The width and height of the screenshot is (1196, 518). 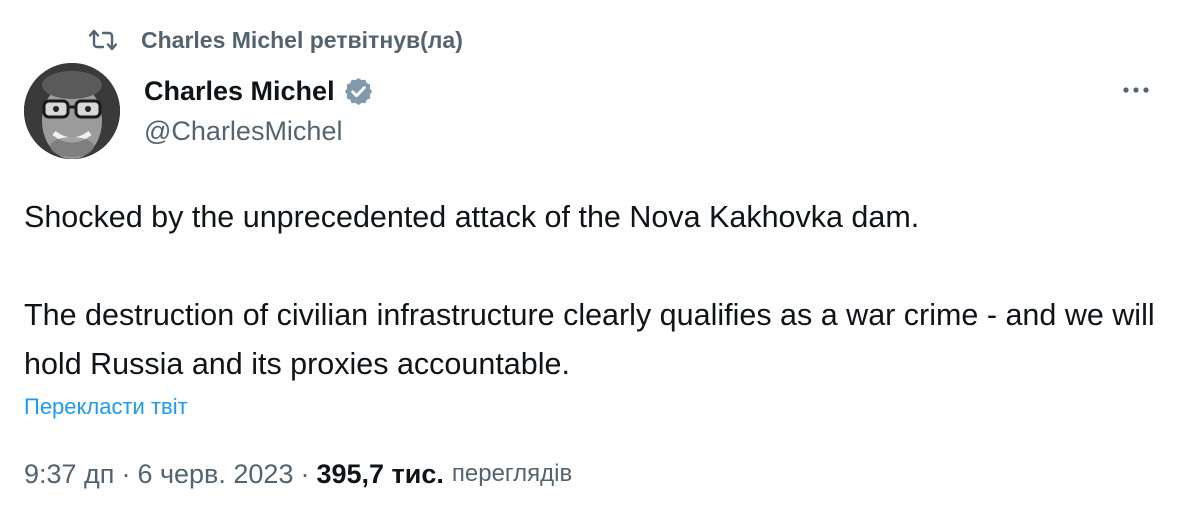 I want to click on views-count: 395,7 тис., so click(x=379, y=474).